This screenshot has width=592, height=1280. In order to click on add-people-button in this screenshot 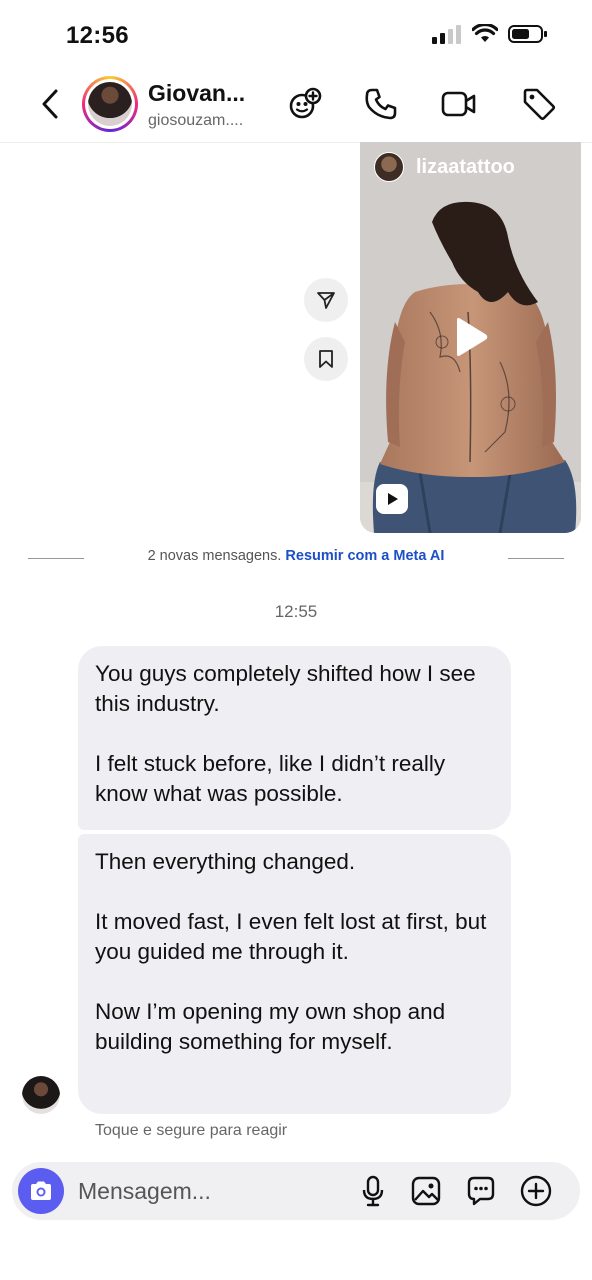, I will do `click(306, 104)`.